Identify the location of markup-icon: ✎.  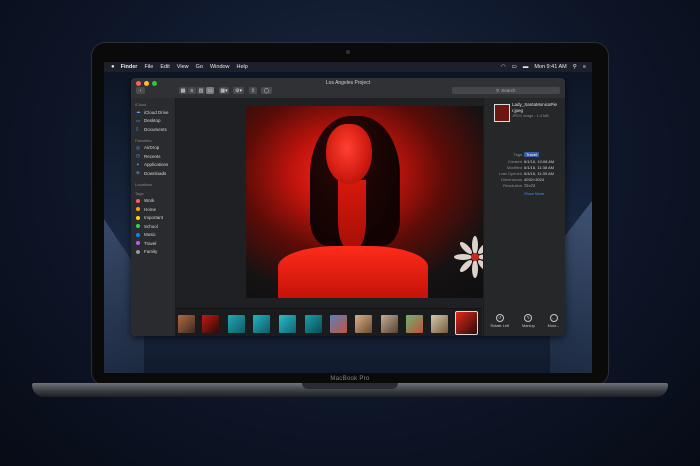
(528, 318).